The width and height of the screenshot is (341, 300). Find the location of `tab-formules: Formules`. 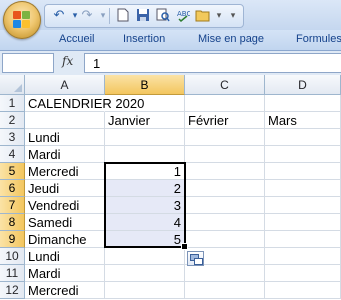

tab-formules: Formules is located at coordinates (318, 39).